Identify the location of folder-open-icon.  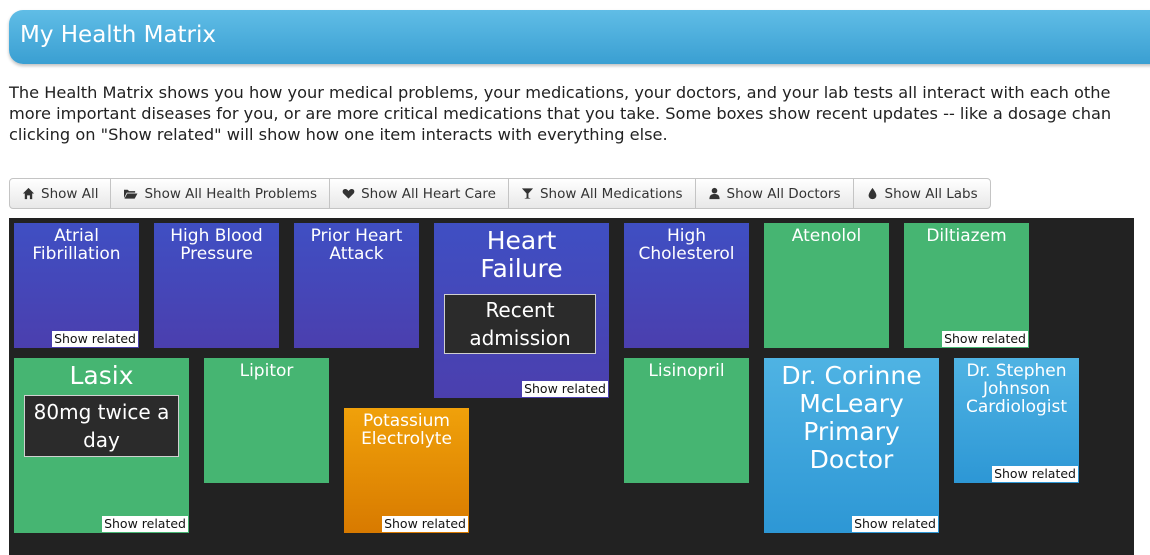
(130, 193).